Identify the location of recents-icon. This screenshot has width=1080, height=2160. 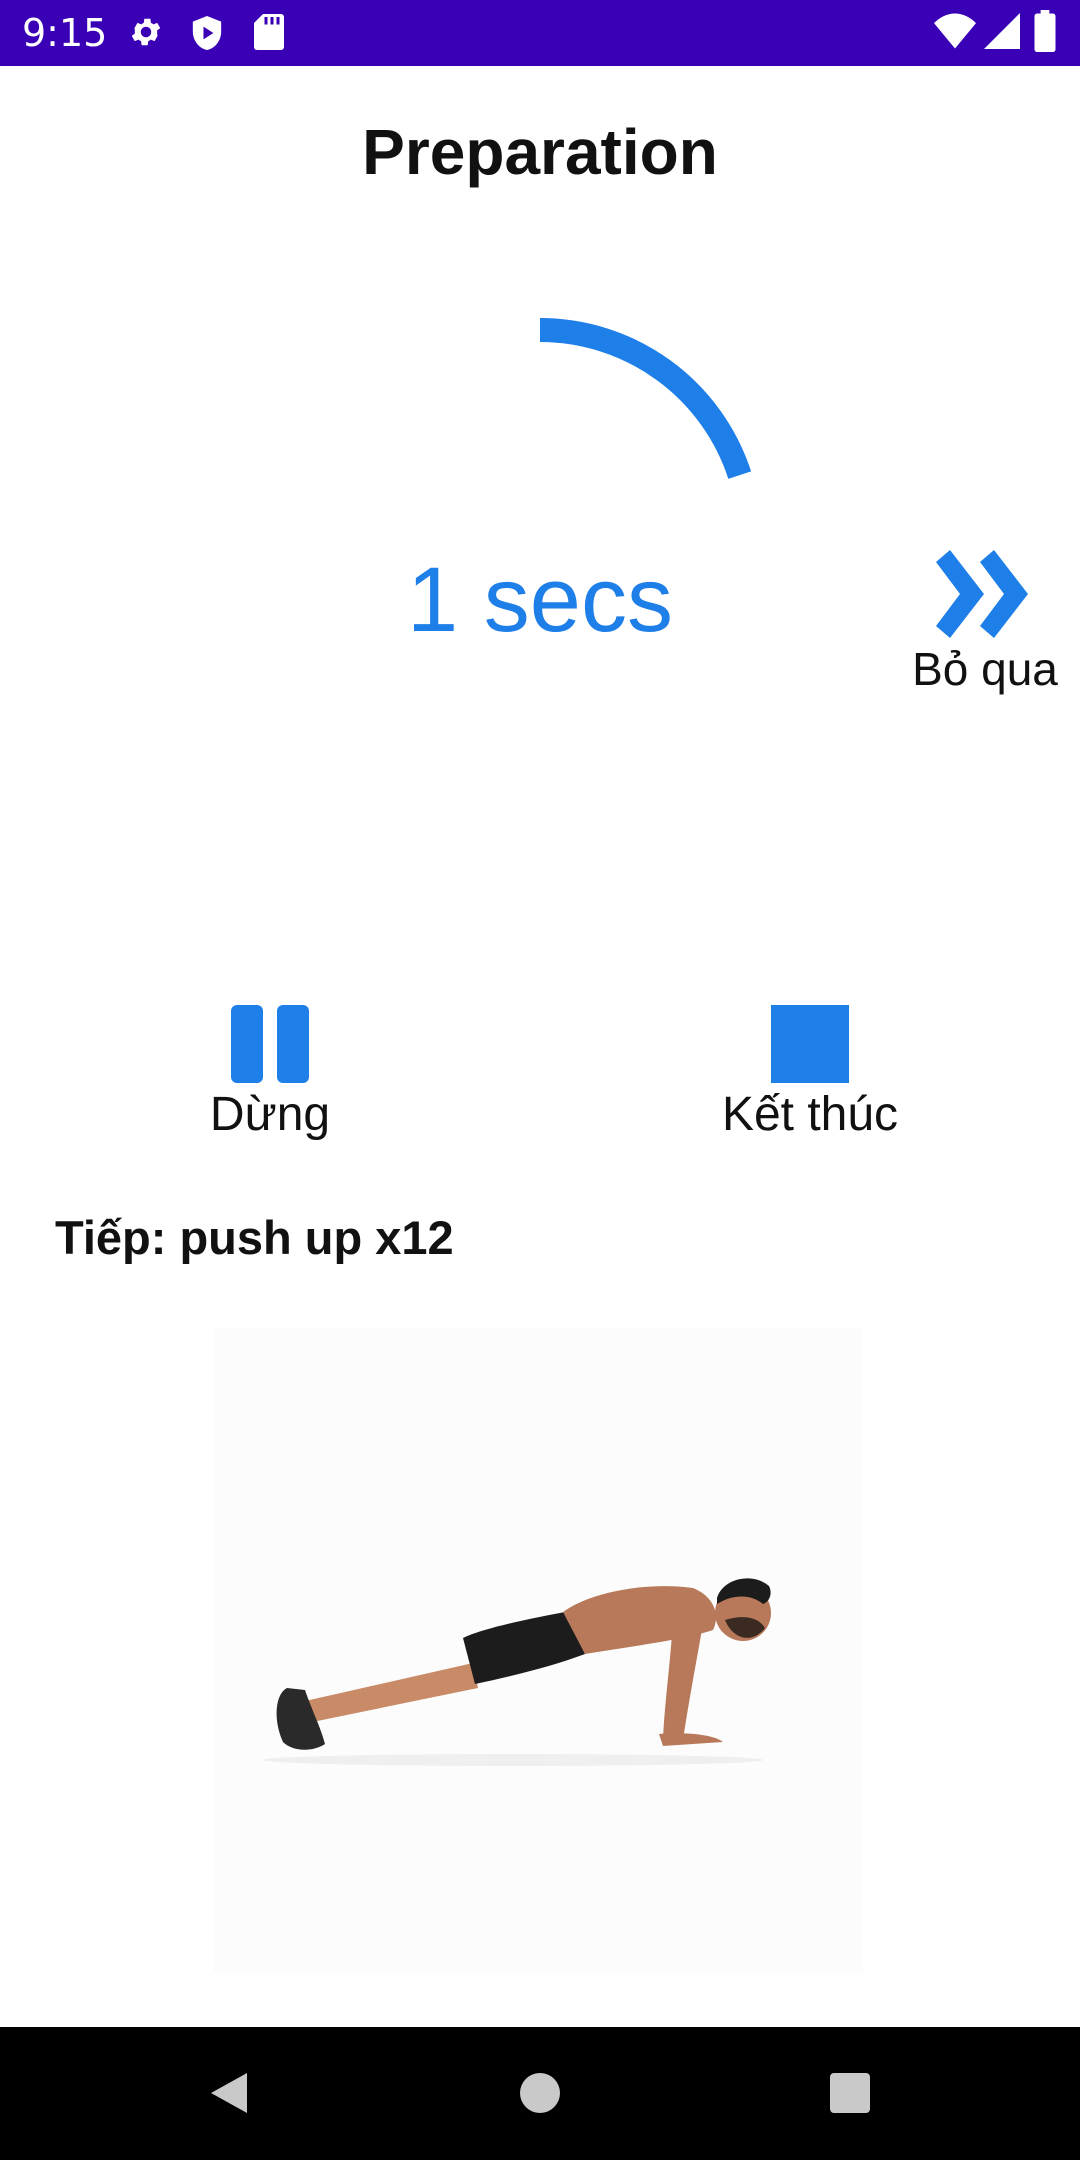
(850, 2093).